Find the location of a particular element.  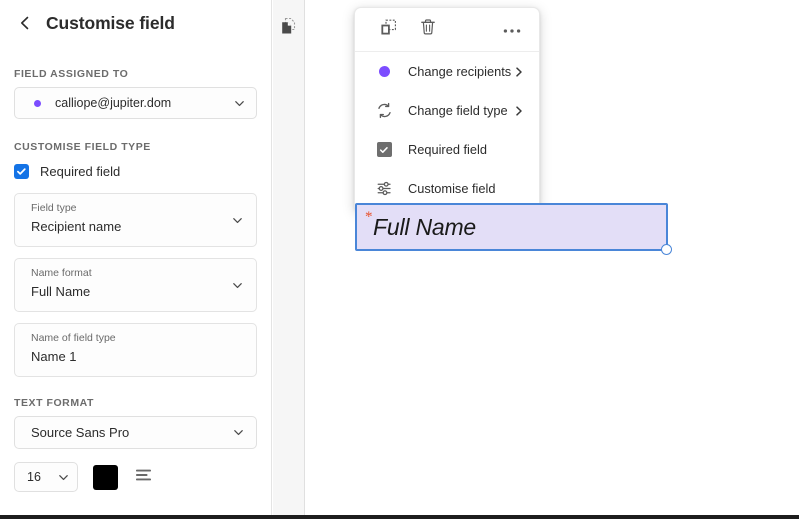

name-of-field-type-input: Name of field type Name 1 is located at coordinates (135, 350).